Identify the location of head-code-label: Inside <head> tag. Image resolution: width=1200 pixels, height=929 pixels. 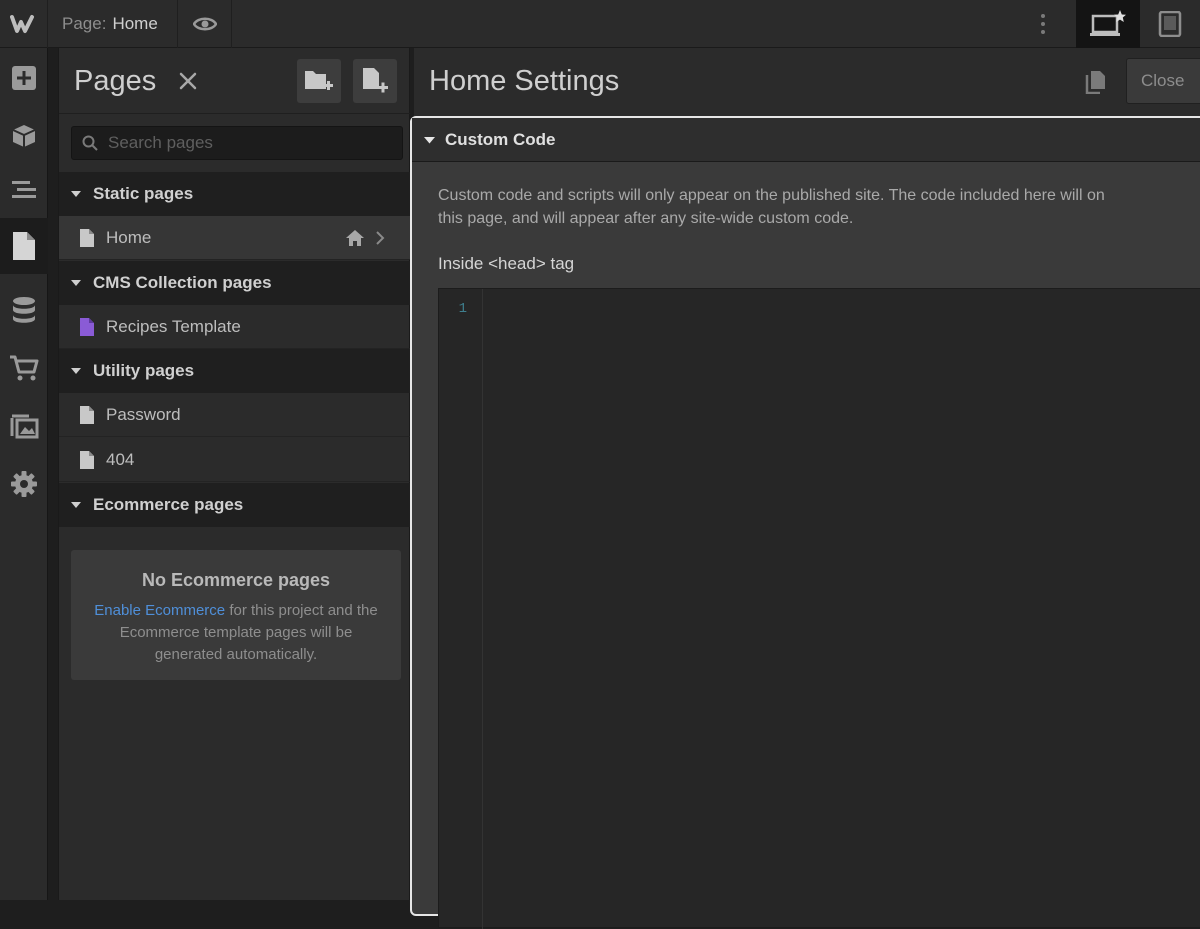
(506, 263).